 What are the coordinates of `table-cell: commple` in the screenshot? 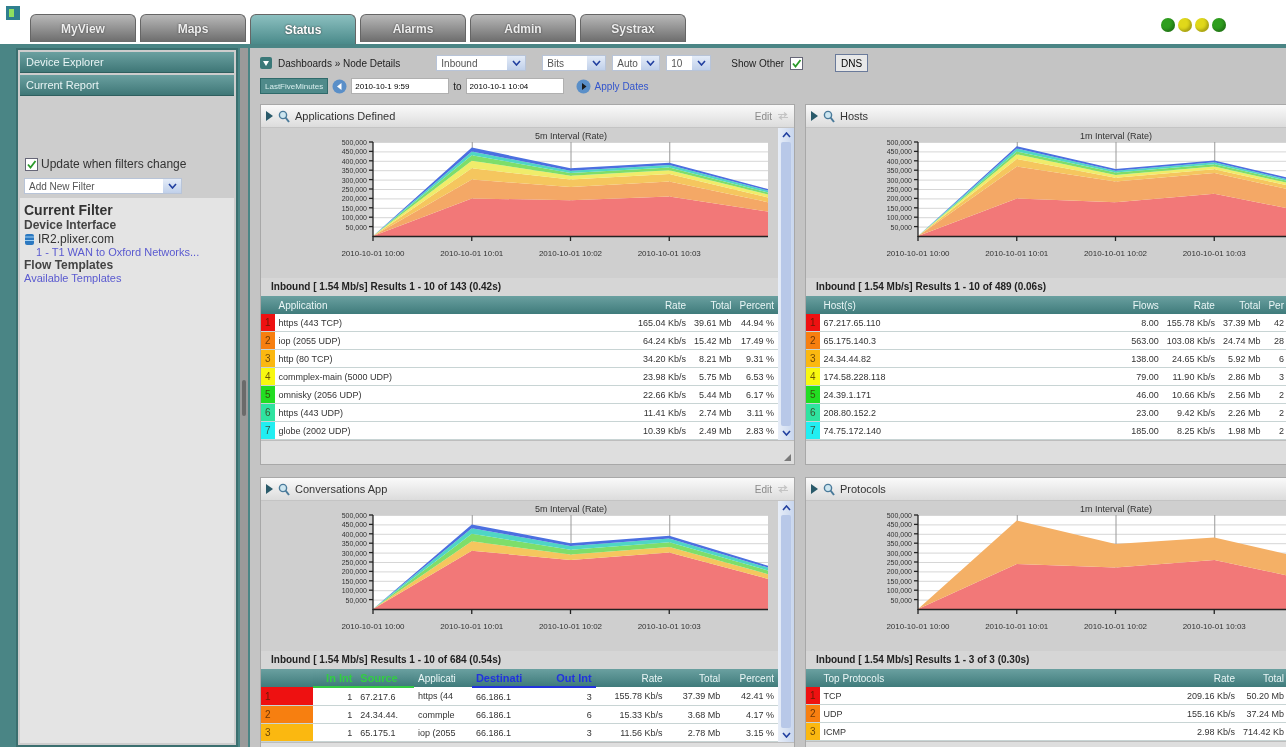 It's located at (442, 714).